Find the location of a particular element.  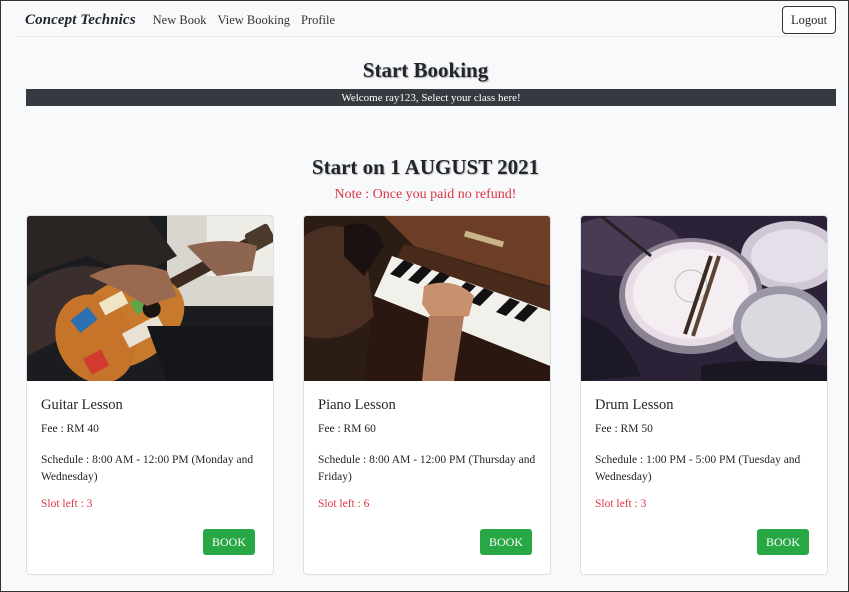

book-drum-button: BOOK is located at coordinates (783, 542).